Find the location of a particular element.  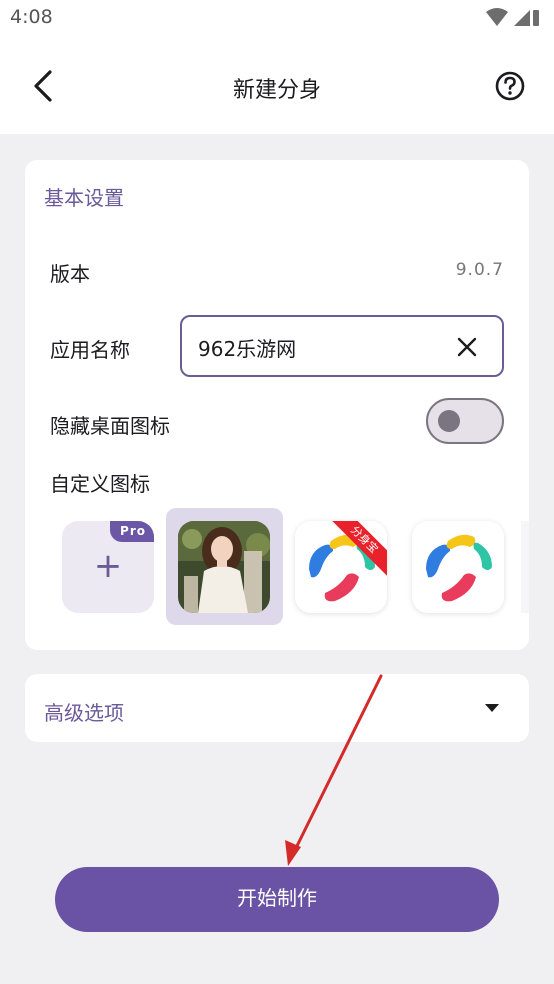

plus-icon: + is located at coordinates (108, 566).